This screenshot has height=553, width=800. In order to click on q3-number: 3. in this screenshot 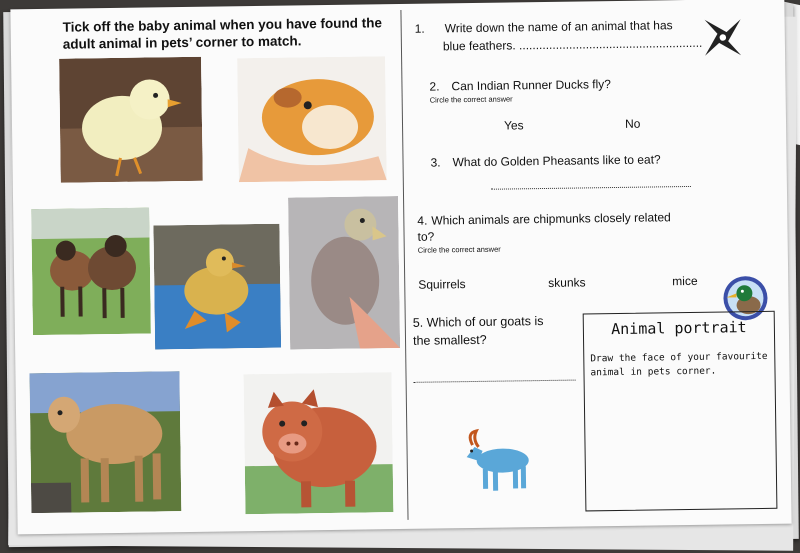, I will do `click(435, 162)`.